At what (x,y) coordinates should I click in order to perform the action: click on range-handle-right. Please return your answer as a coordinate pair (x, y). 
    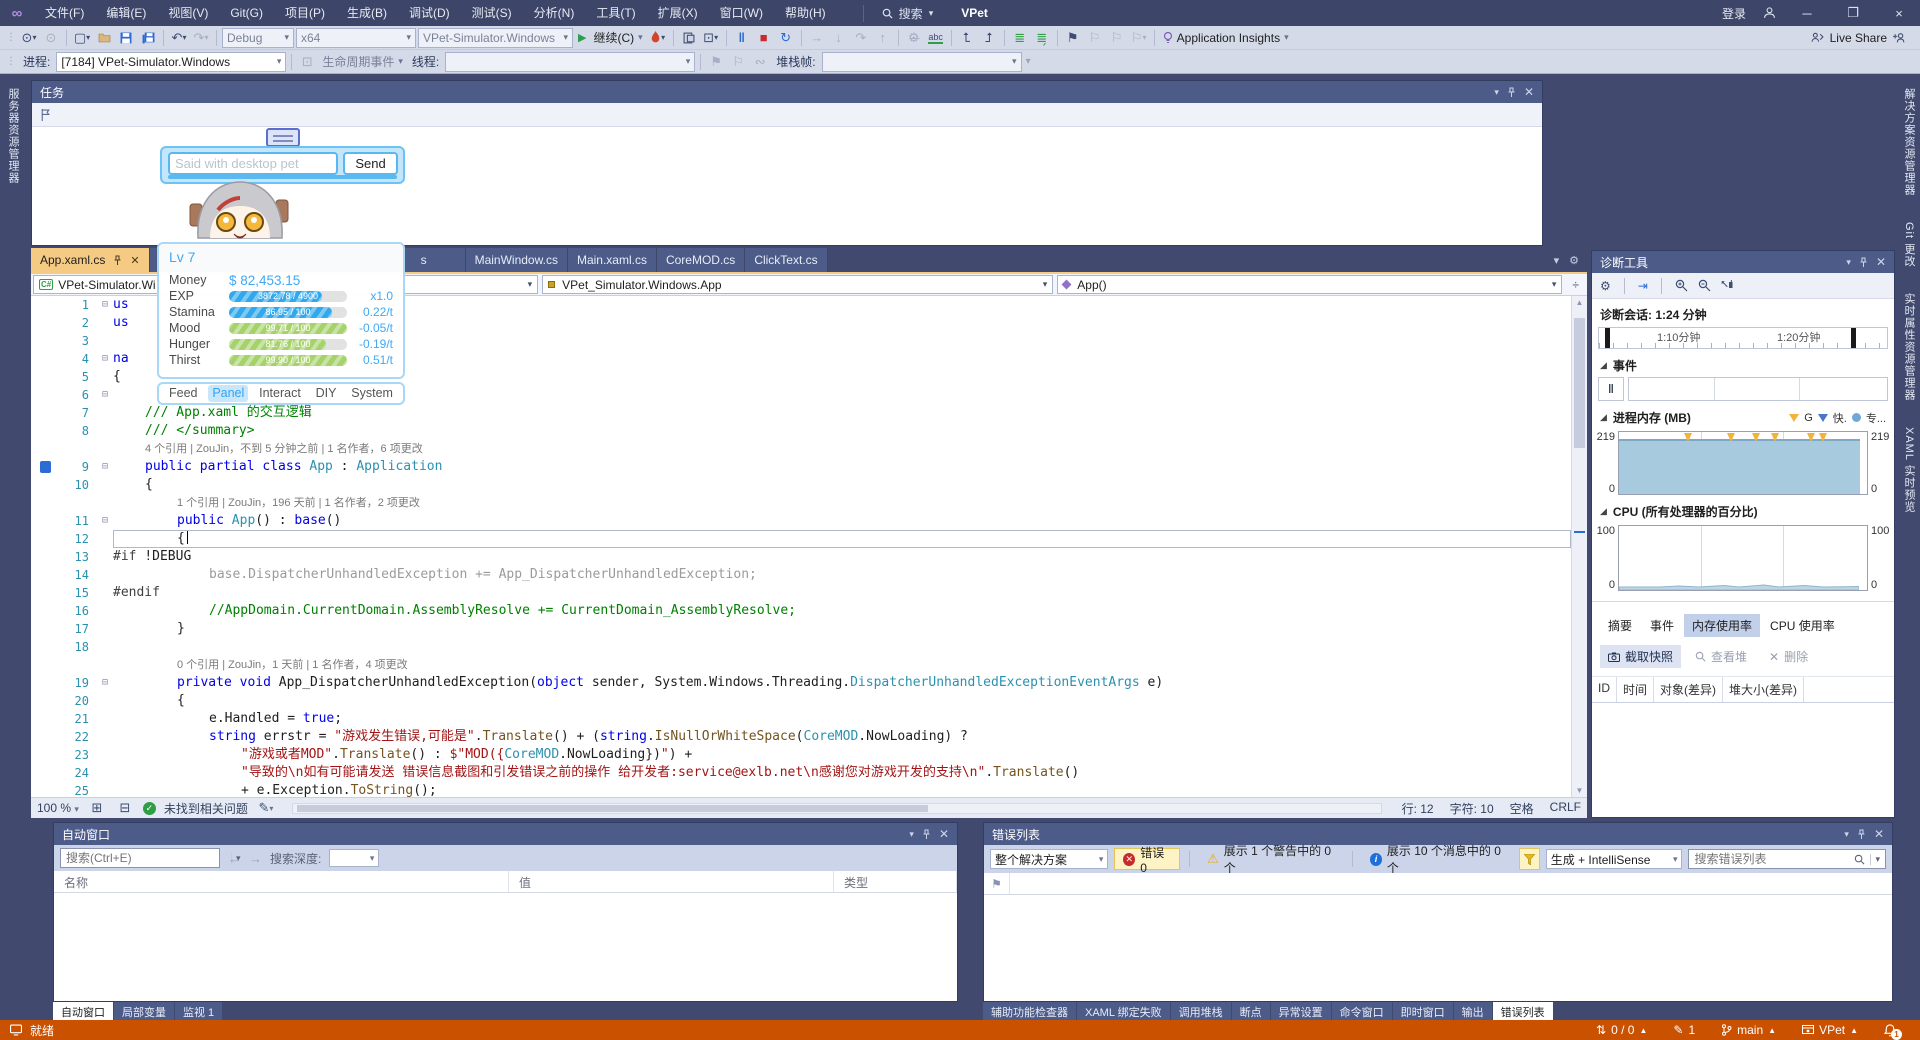
    Looking at the image, I should click on (1853, 338).